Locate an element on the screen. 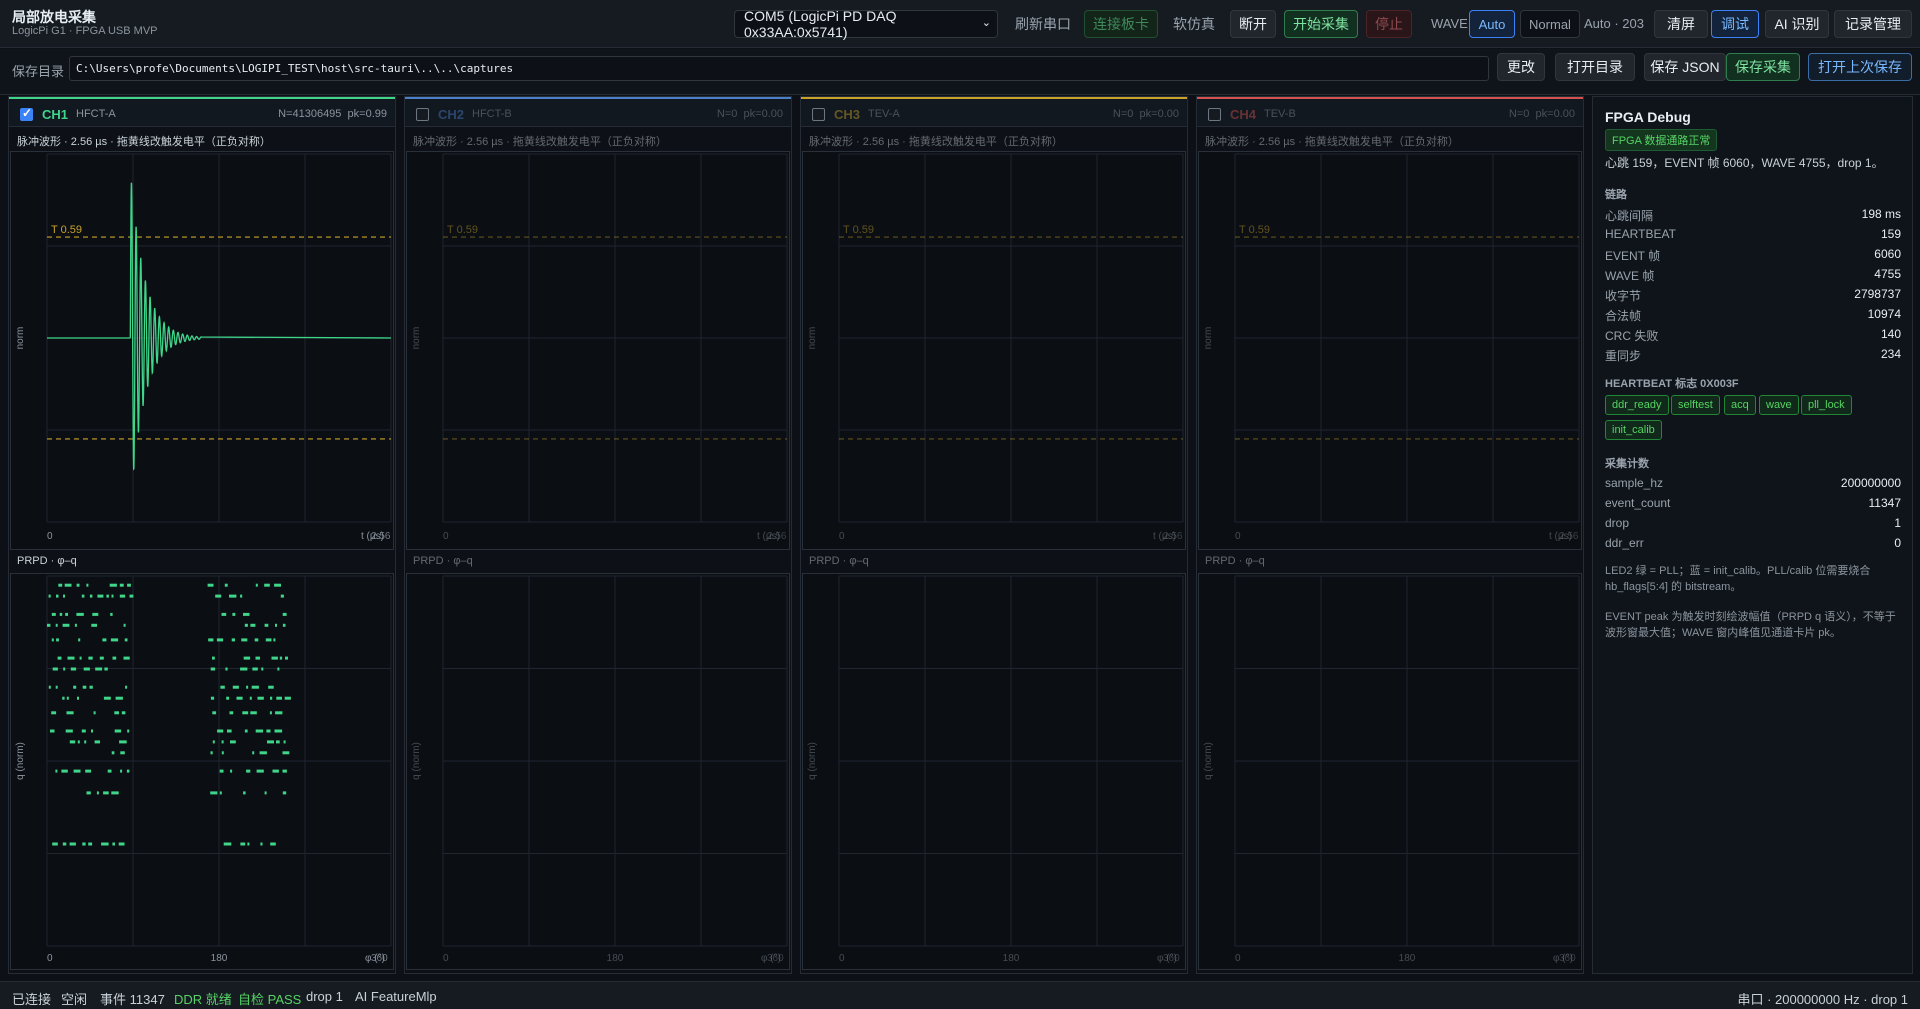  link-stat-value: 2798737 is located at coordinates (1877, 294).